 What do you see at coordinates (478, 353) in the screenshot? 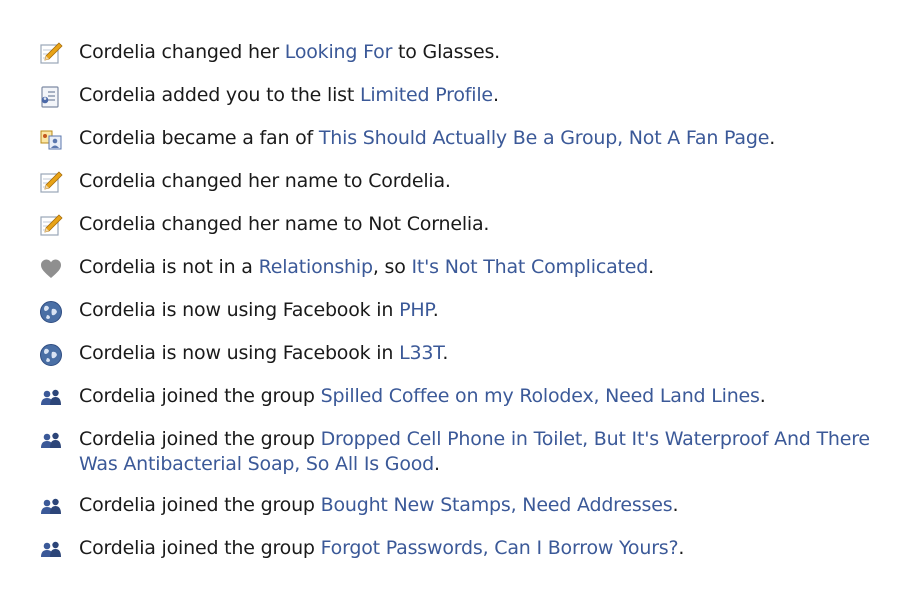
I see `story-text: Cordelia is now using Facebook in L33T.` at bounding box center [478, 353].